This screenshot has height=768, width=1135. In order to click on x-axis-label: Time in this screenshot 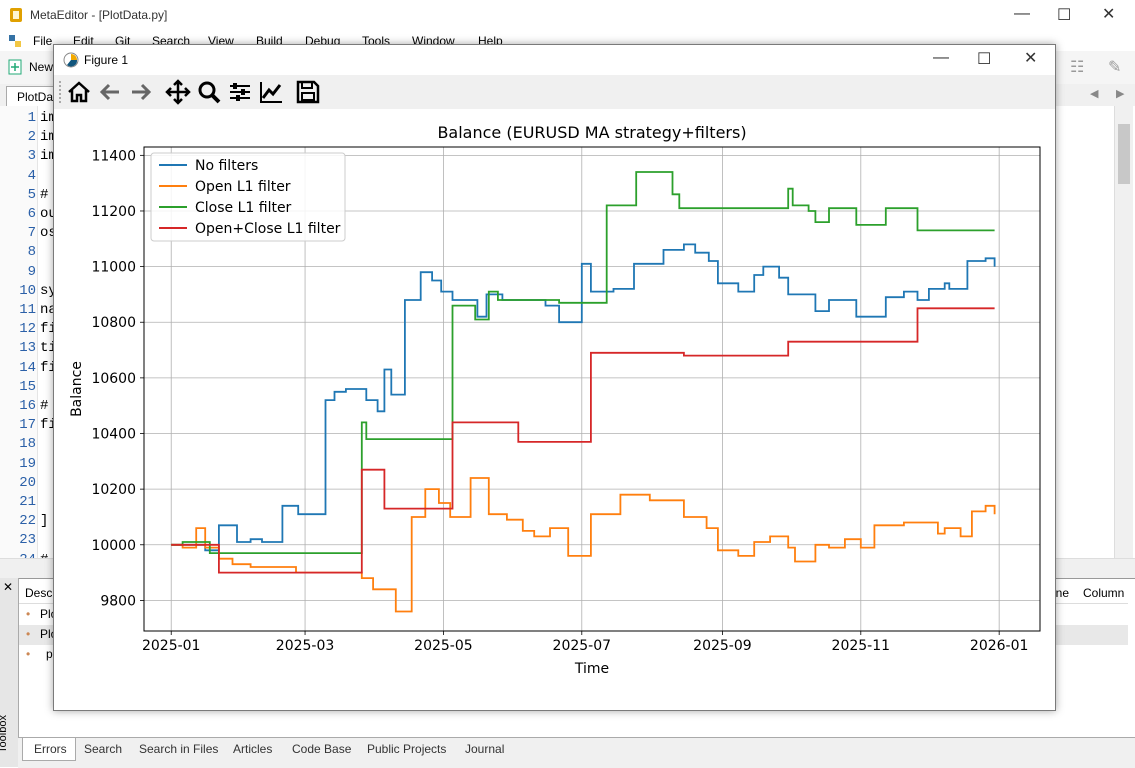, I will do `click(591, 669)`.